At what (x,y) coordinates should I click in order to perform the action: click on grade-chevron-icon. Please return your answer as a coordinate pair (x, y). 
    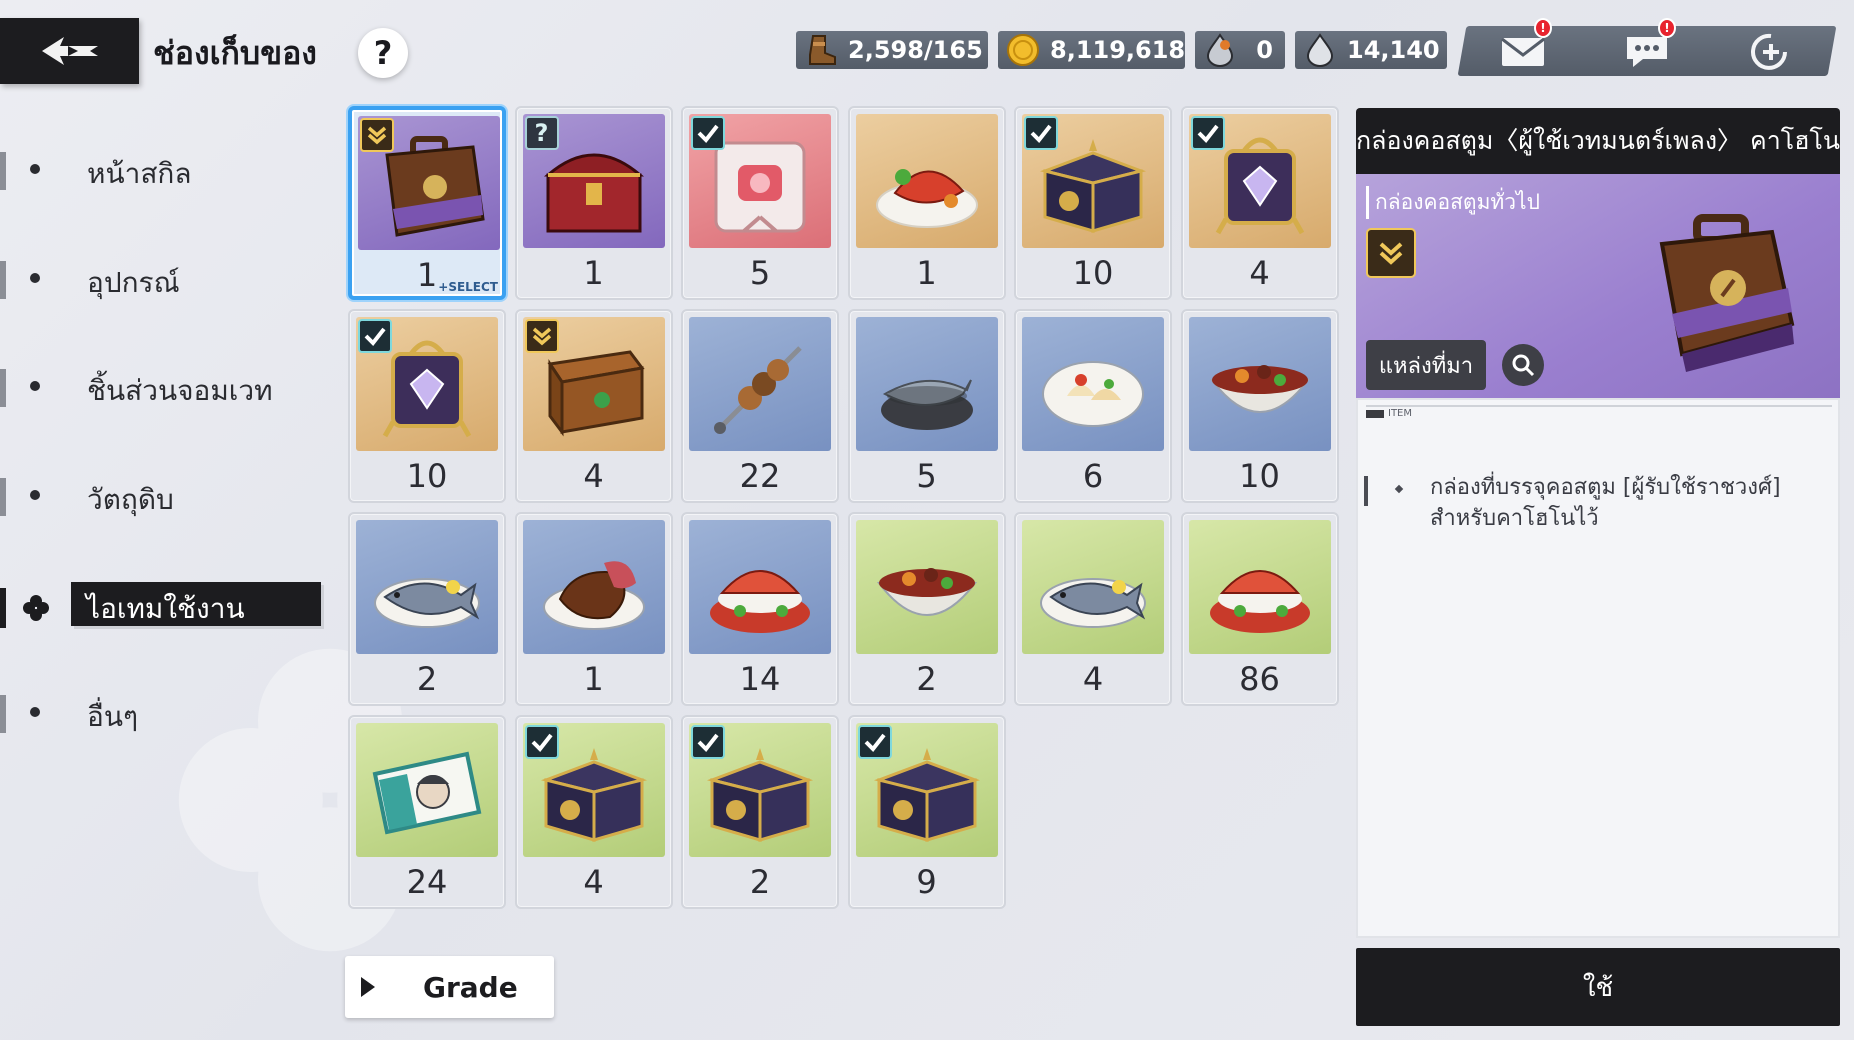
    Looking at the image, I should click on (1391, 253).